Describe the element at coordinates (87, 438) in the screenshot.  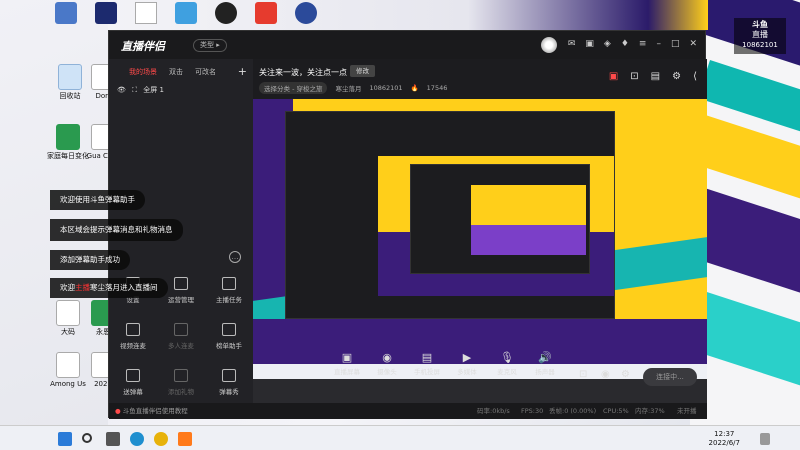
I see `search-icon` at that location.